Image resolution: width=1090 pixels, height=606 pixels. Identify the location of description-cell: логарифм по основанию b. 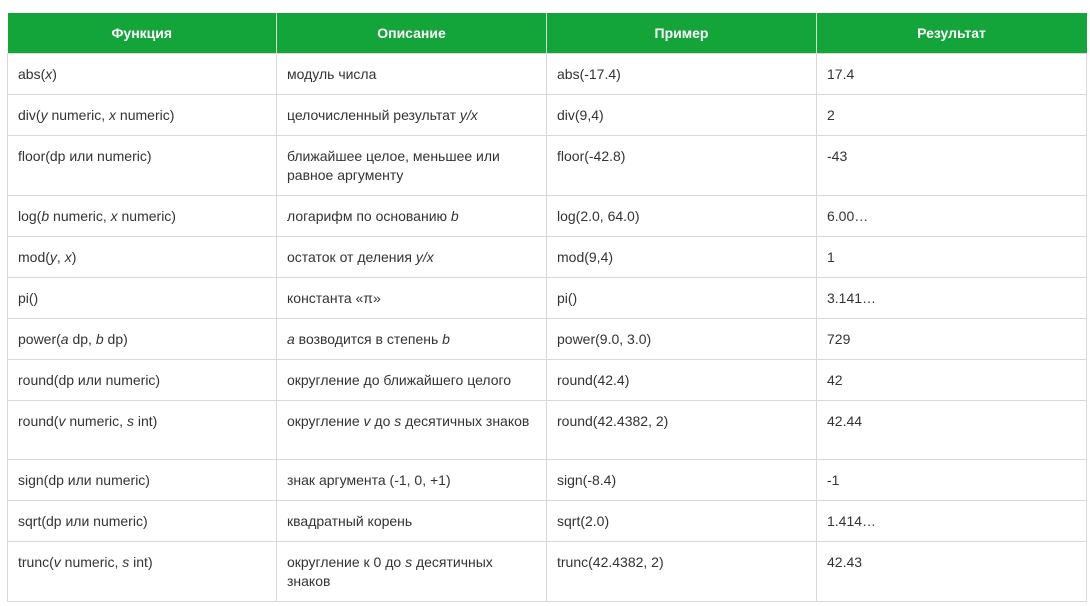
(411, 216).